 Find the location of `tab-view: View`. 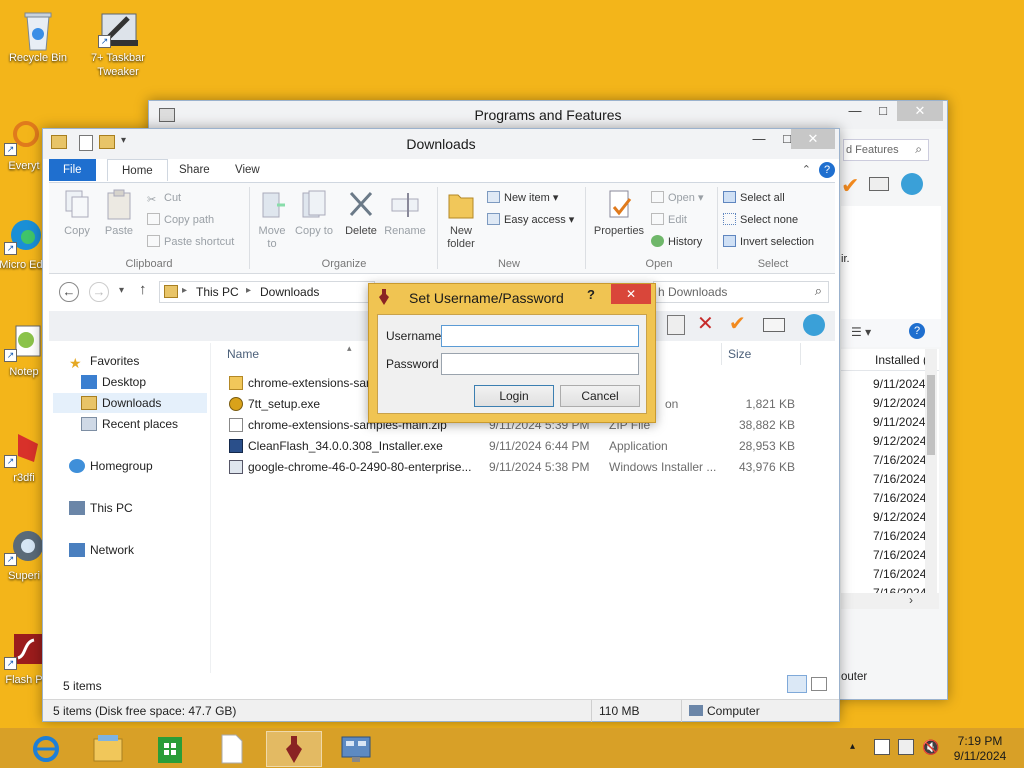

tab-view: View is located at coordinates (247, 170).